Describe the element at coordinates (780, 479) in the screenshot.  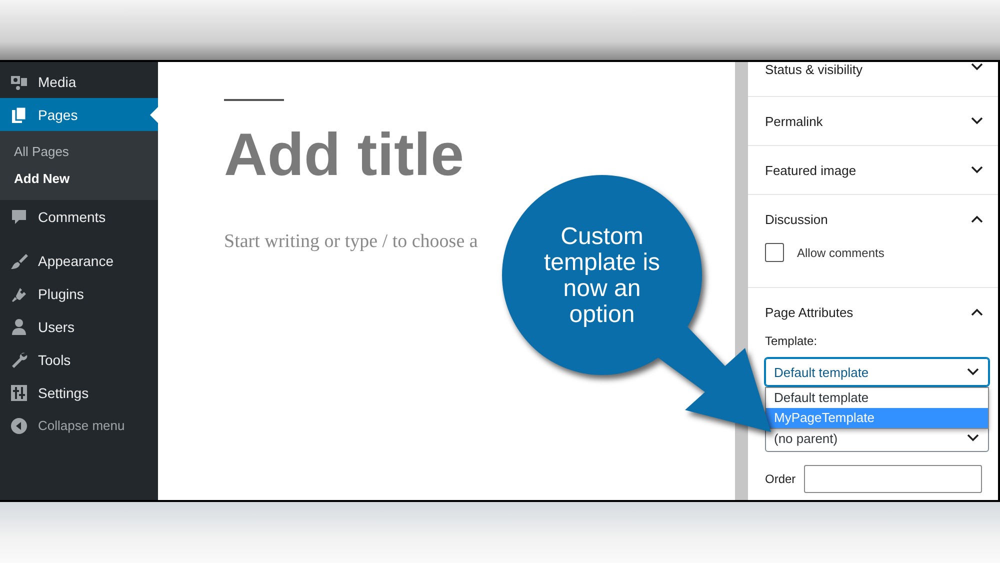
I see `field-label: Order` at that location.